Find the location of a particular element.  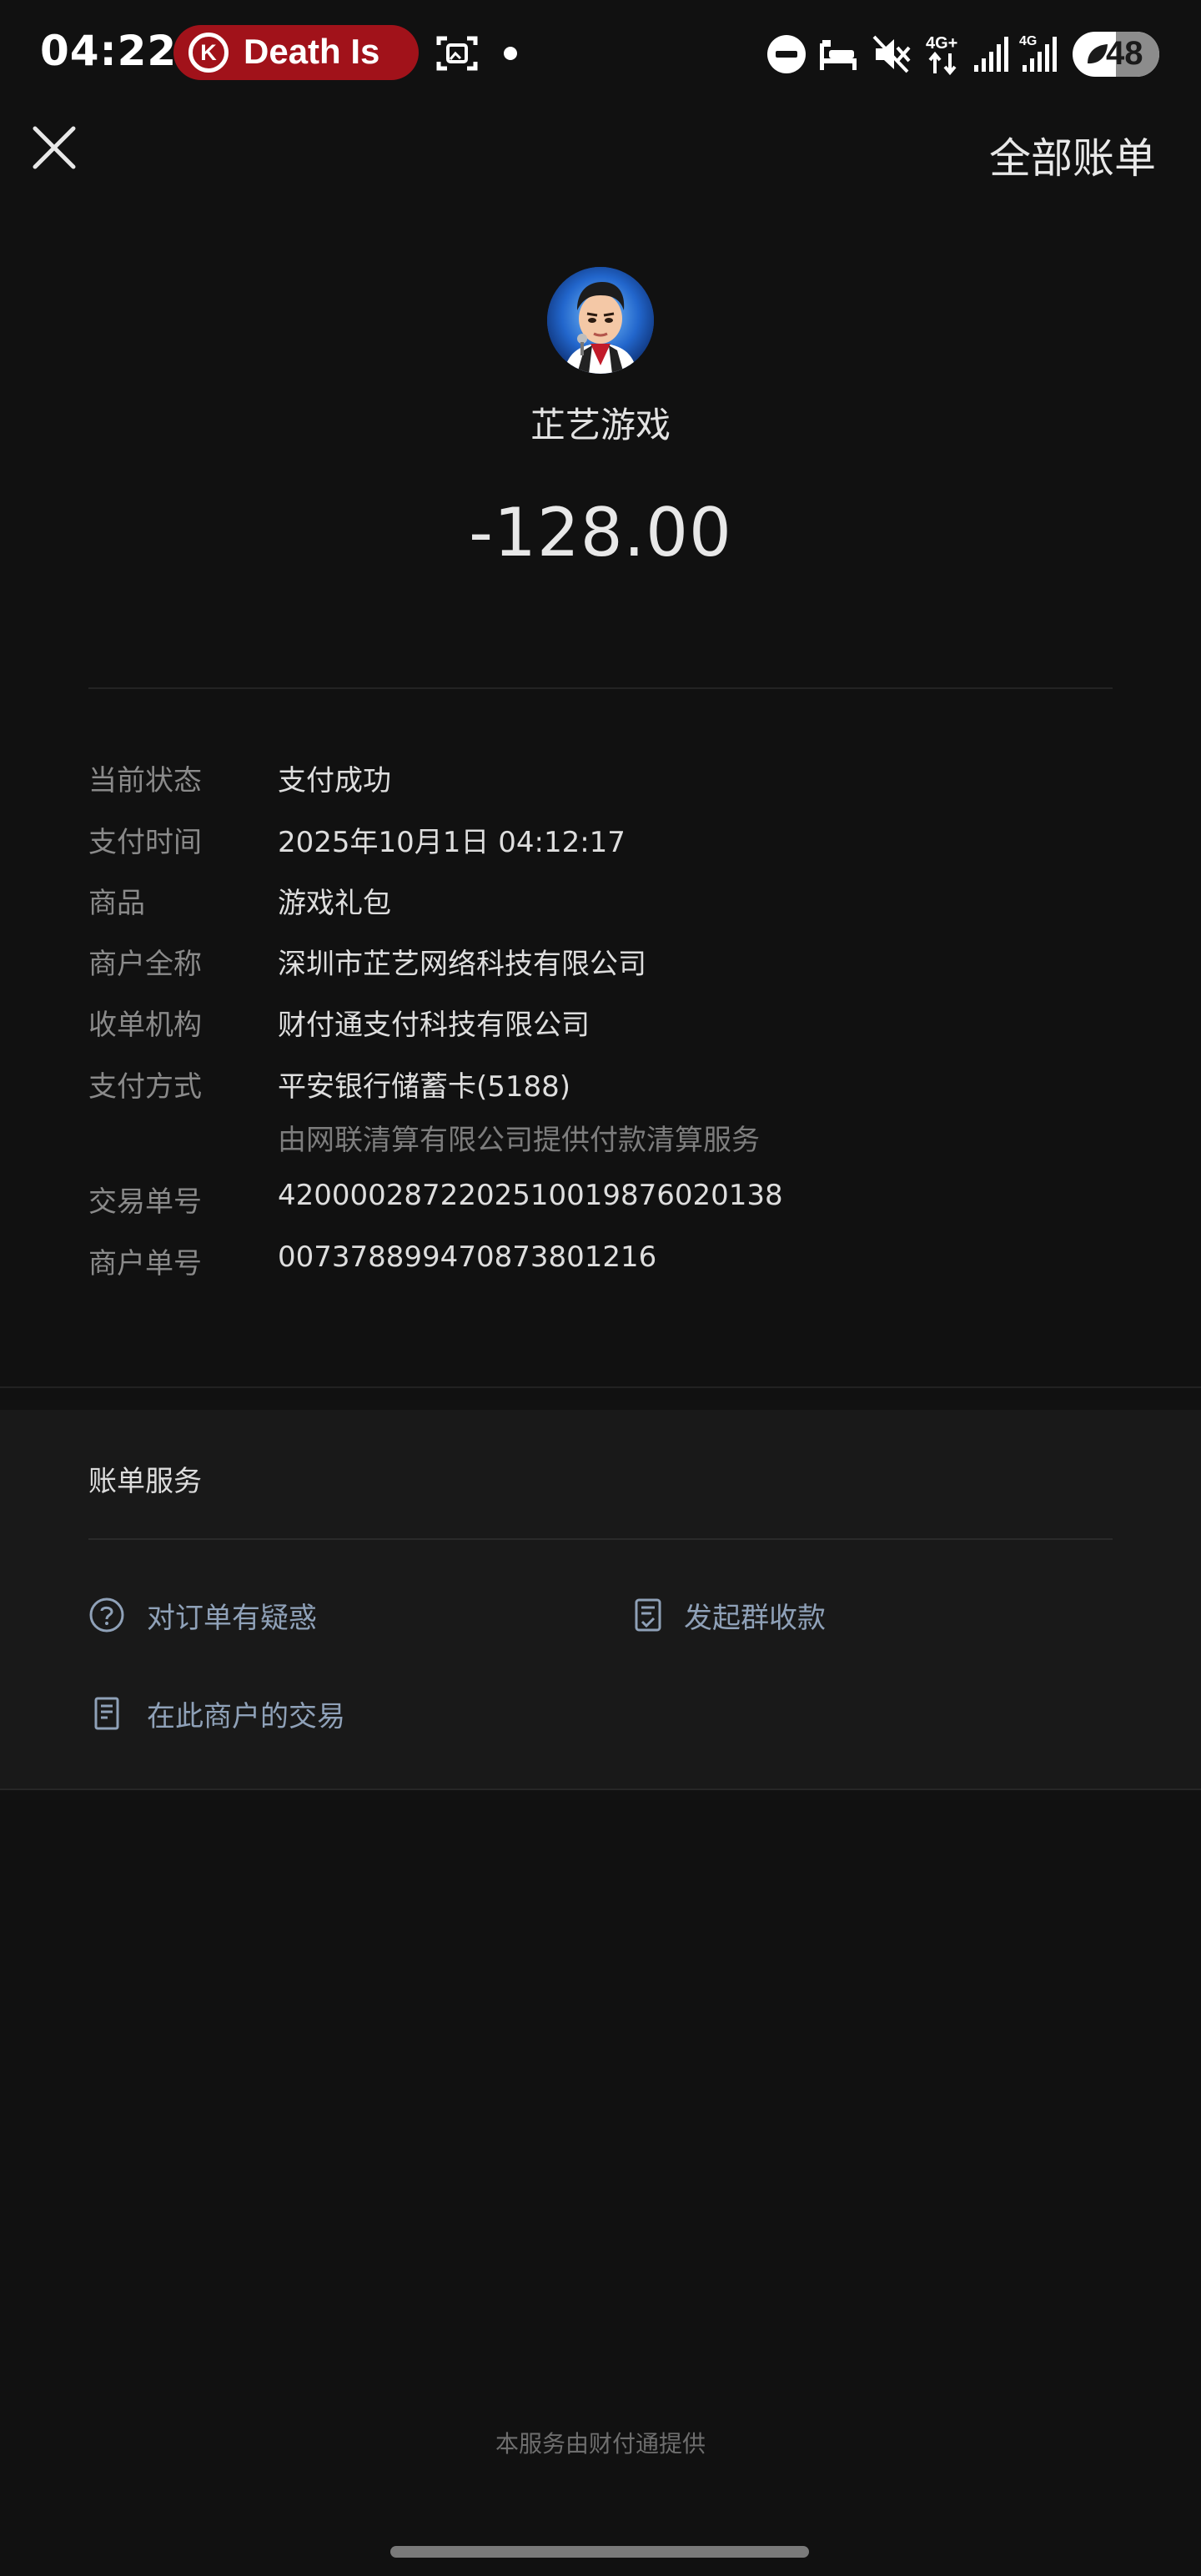

transaction-id: 4200002872202510019876020138 is located at coordinates (531, 1195).